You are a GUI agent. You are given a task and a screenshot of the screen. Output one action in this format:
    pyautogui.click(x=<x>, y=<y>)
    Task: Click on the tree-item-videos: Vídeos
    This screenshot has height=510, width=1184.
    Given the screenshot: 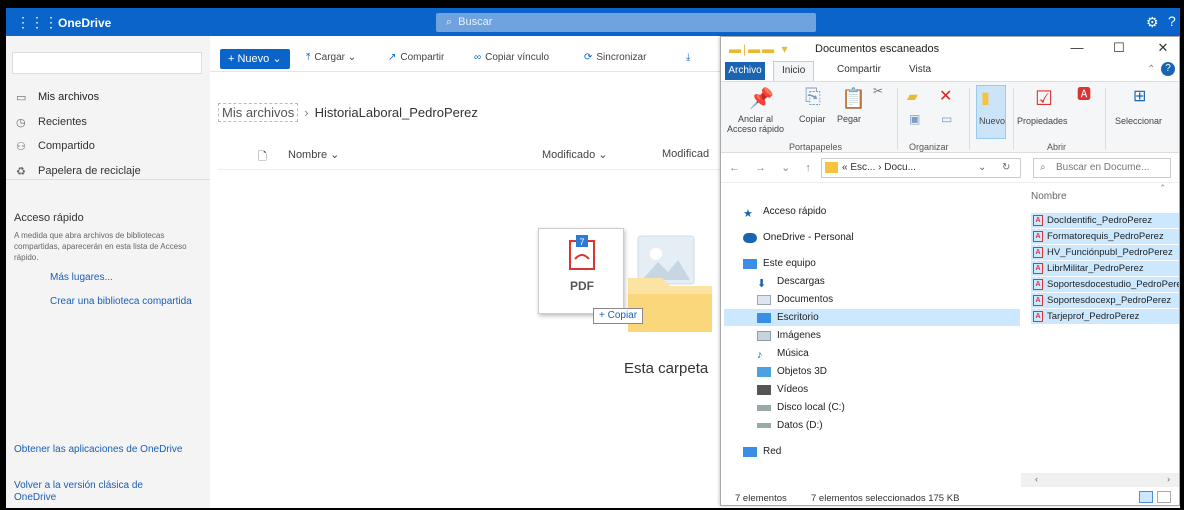 What is the action you would take?
    pyautogui.click(x=782, y=389)
    